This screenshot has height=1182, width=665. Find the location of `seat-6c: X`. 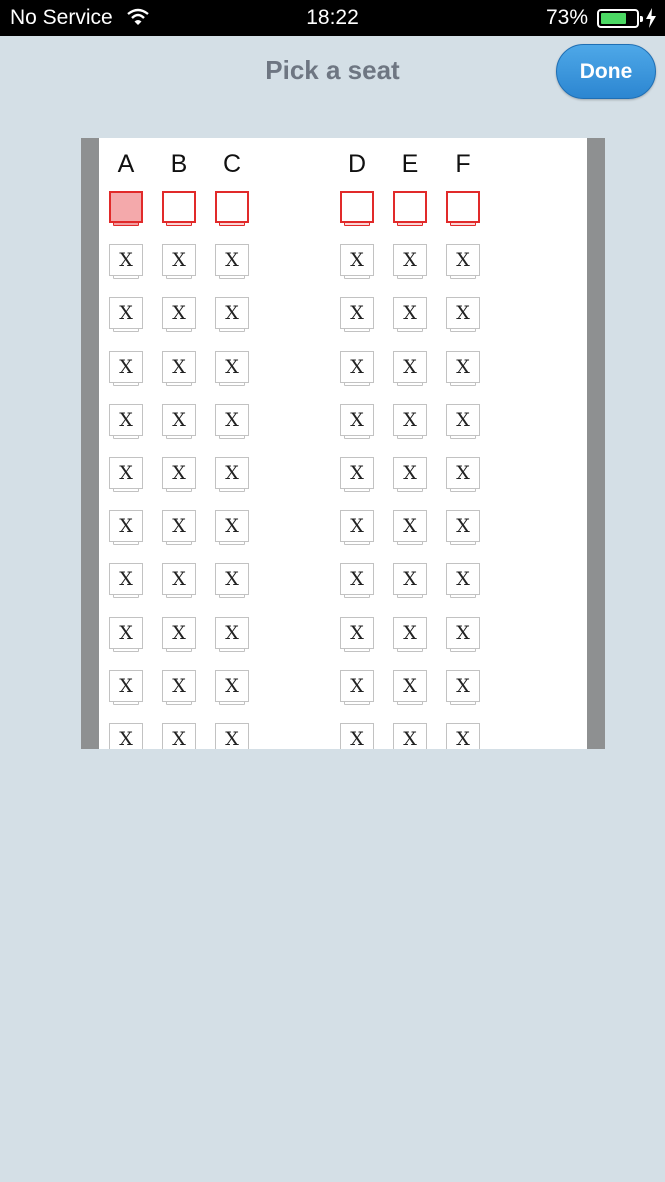

seat-6c: X is located at coordinates (232, 475).